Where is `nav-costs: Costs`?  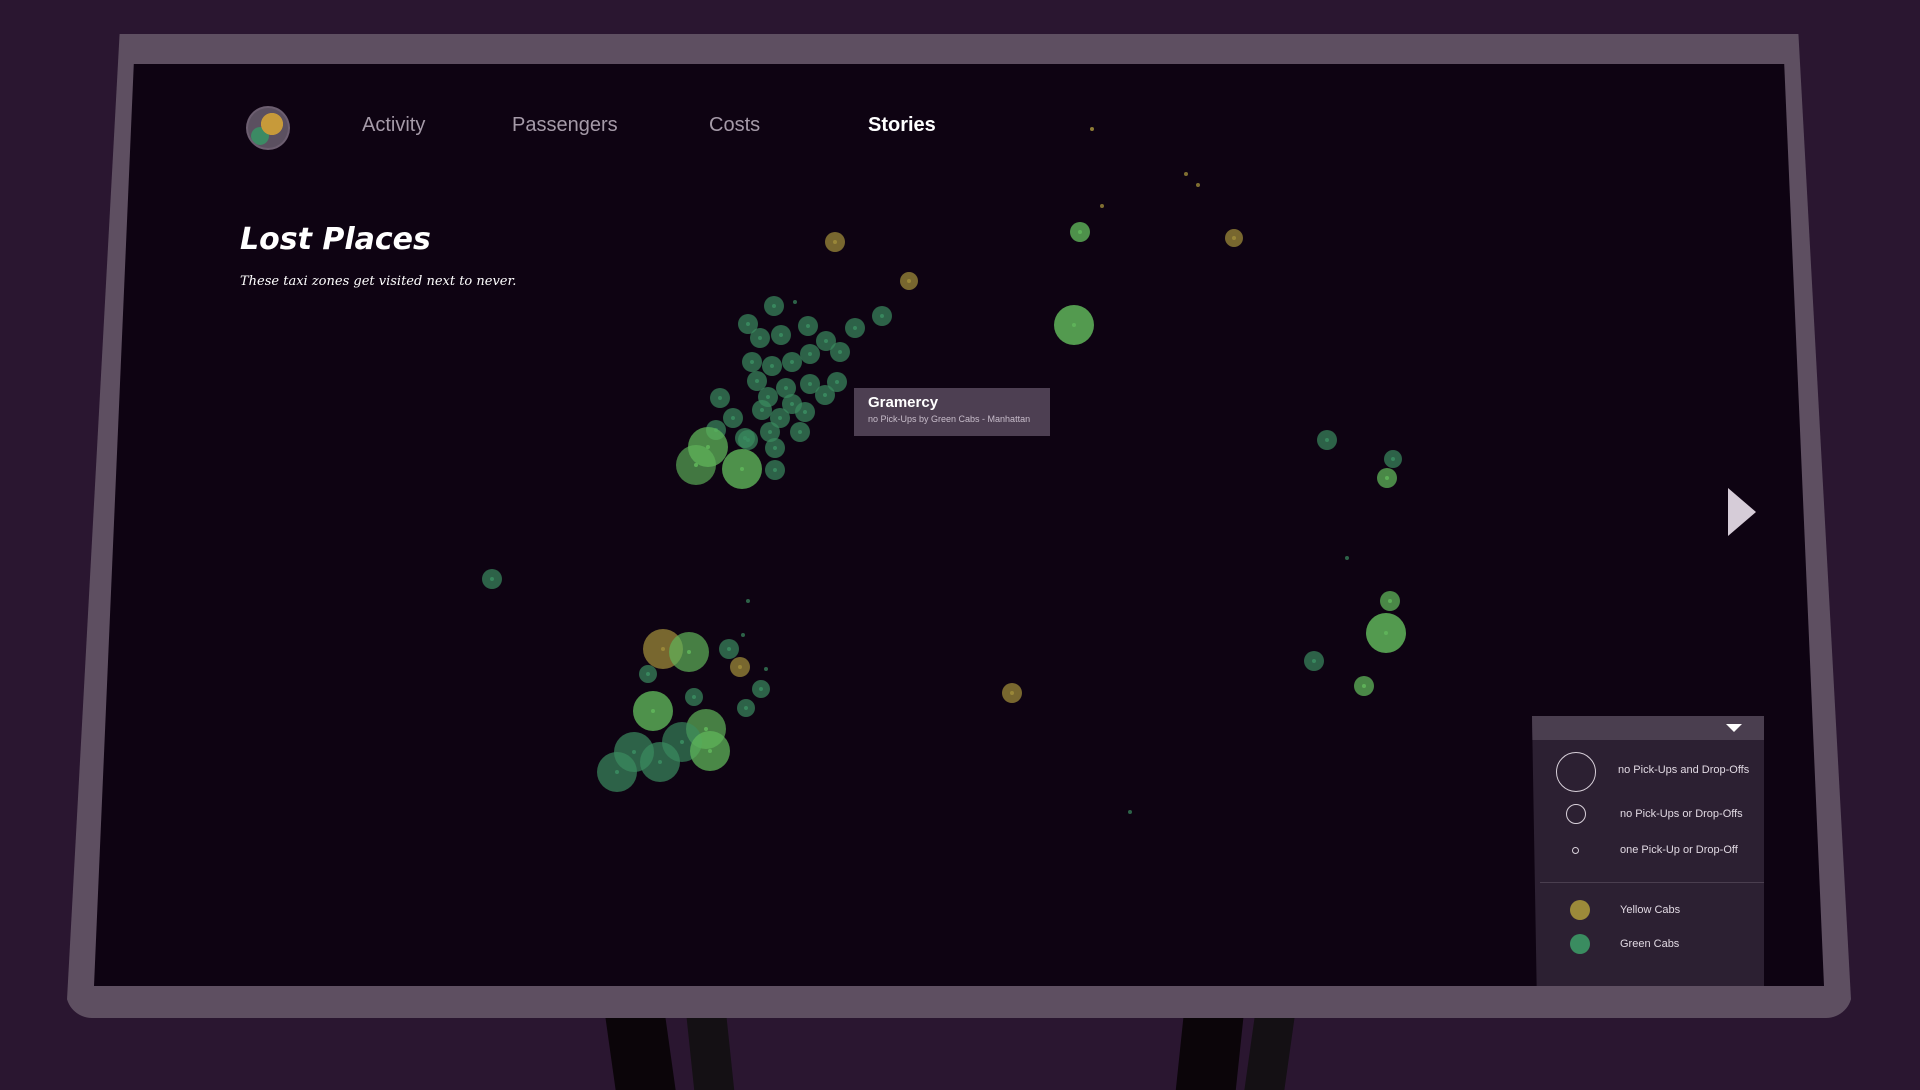 nav-costs: Costs is located at coordinates (734, 125).